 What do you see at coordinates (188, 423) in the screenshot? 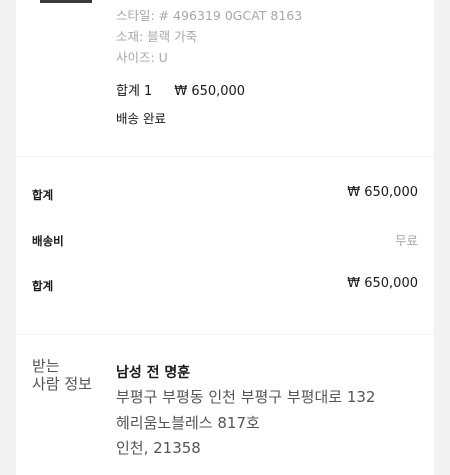
I see `recipient-address-line2: 헤리움노블레스 817호` at bounding box center [188, 423].